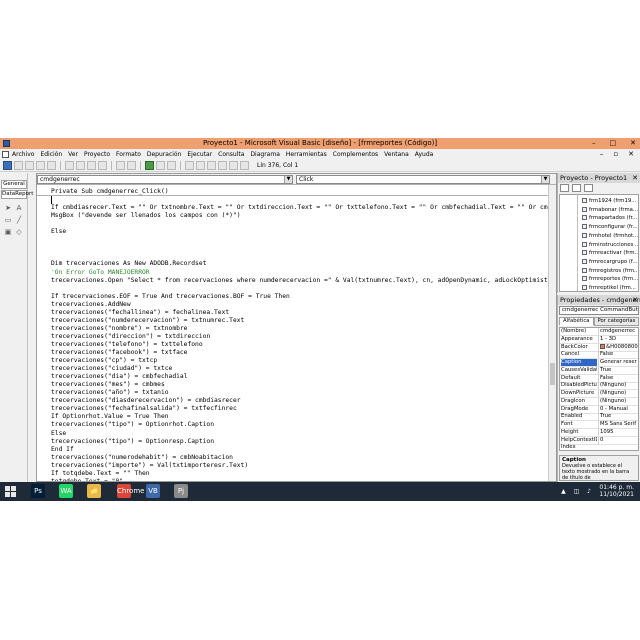  Describe the element at coordinates (171, 165) in the screenshot. I see `stop-icon` at that location.